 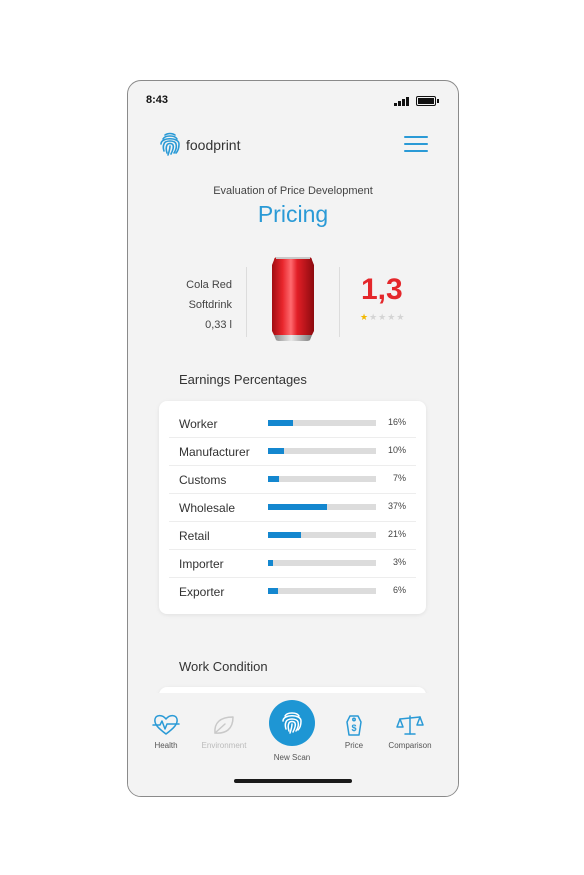 I want to click on earnings-row: Customs 7%, so click(x=292, y=479).